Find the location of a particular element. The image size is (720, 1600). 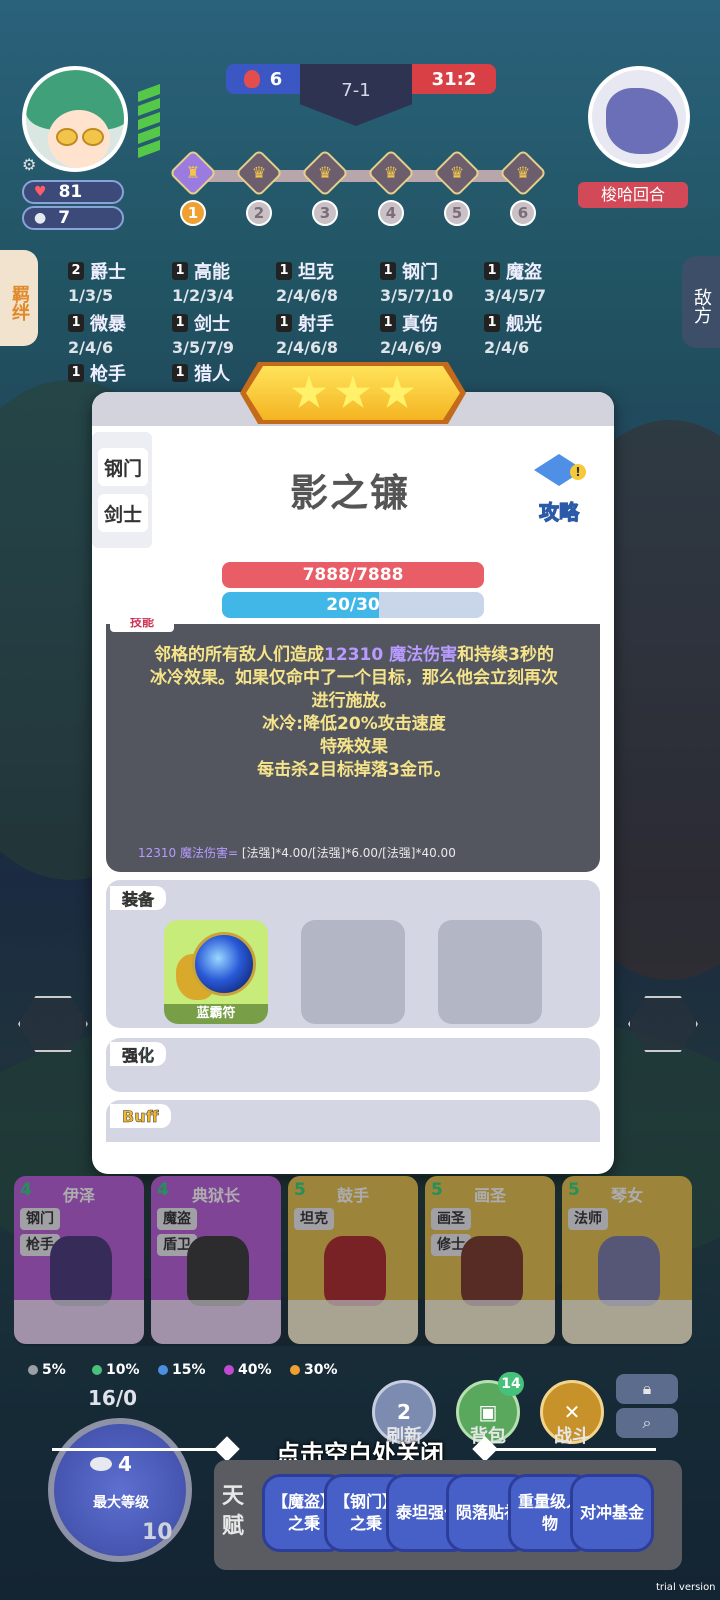

trait-item: 1 魔盗 3/4/5/7 is located at coordinates (538, 283).